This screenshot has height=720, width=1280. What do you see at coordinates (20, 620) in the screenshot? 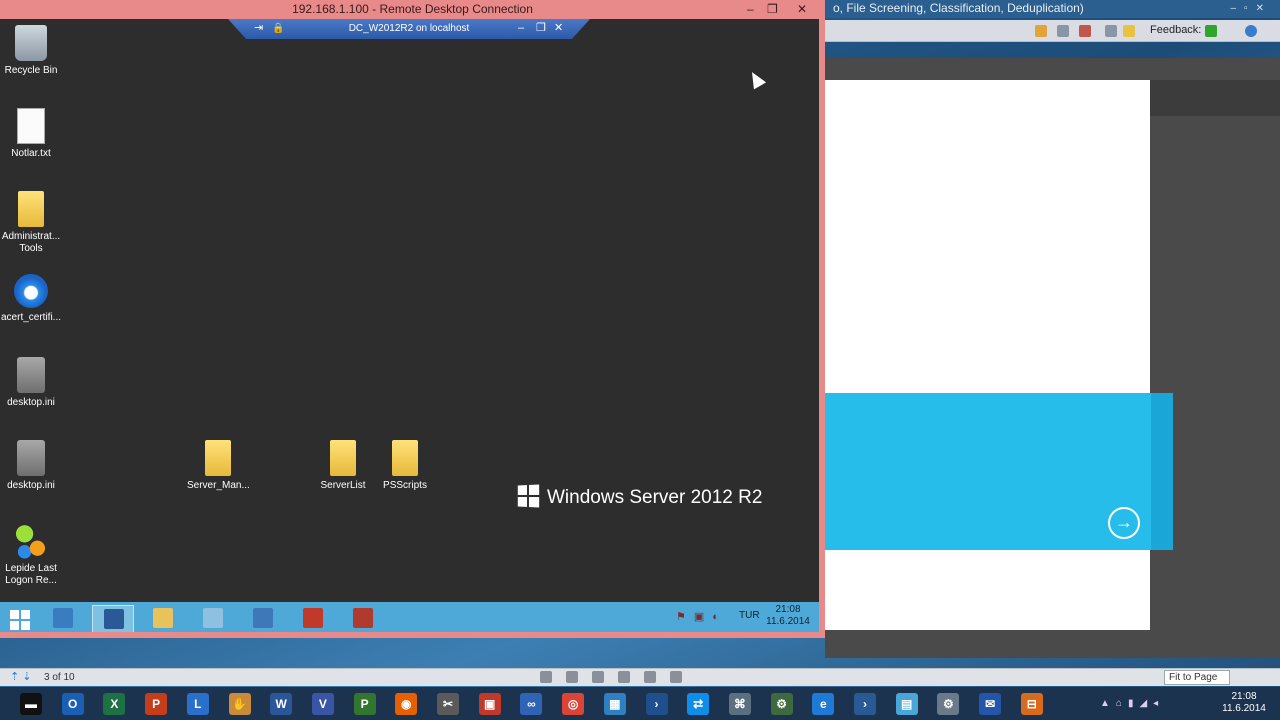
I see `start-button` at bounding box center [20, 620].